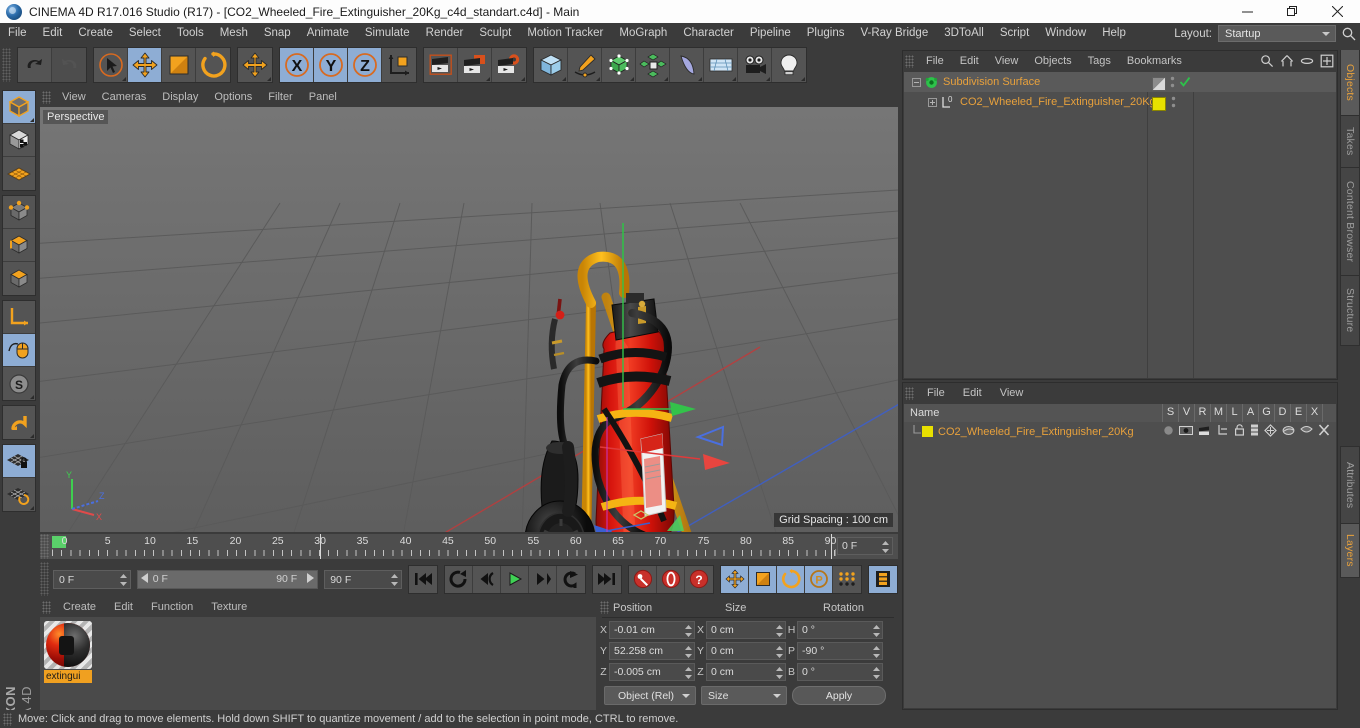 Image resolution: width=1360 pixels, height=728 pixels. Describe the element at coordinates (1350, 551) in the screenshot. I see `side-tab-layers: Layers` at that location.